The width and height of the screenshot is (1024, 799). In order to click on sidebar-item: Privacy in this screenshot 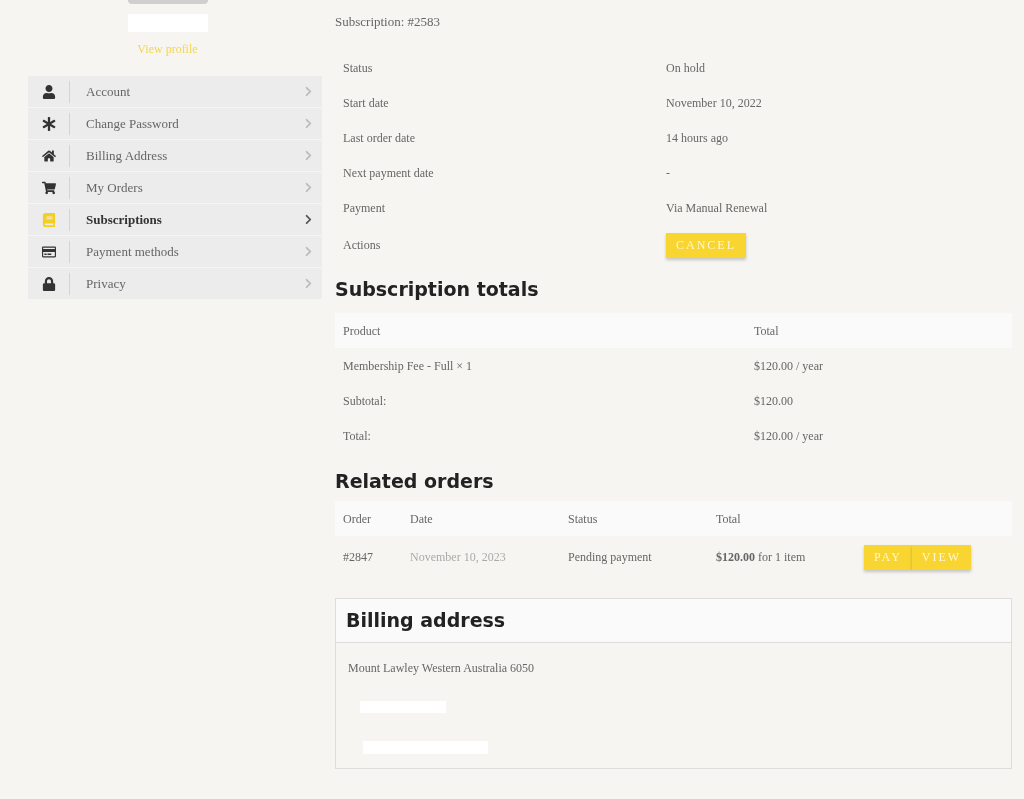, I will do `click(175, 284)`.